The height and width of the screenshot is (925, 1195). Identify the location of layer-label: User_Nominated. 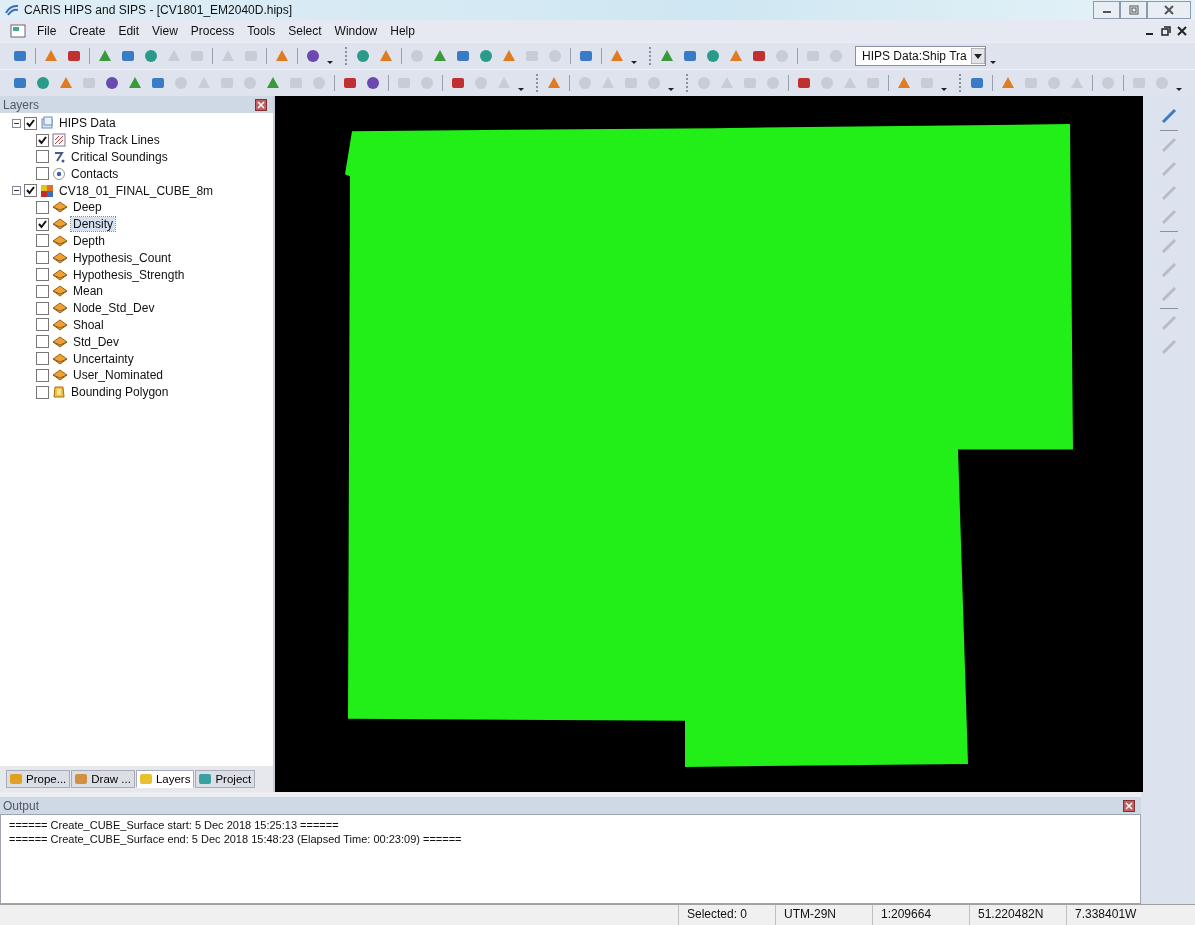
(118, 375).